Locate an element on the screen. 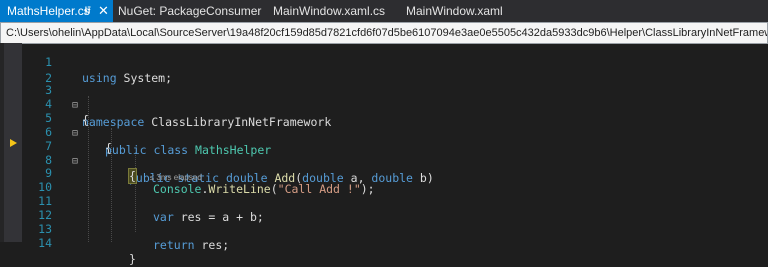 The image size is (768, 267). tab-label: MathsHelper.cs is located at coordinates (48, 11).